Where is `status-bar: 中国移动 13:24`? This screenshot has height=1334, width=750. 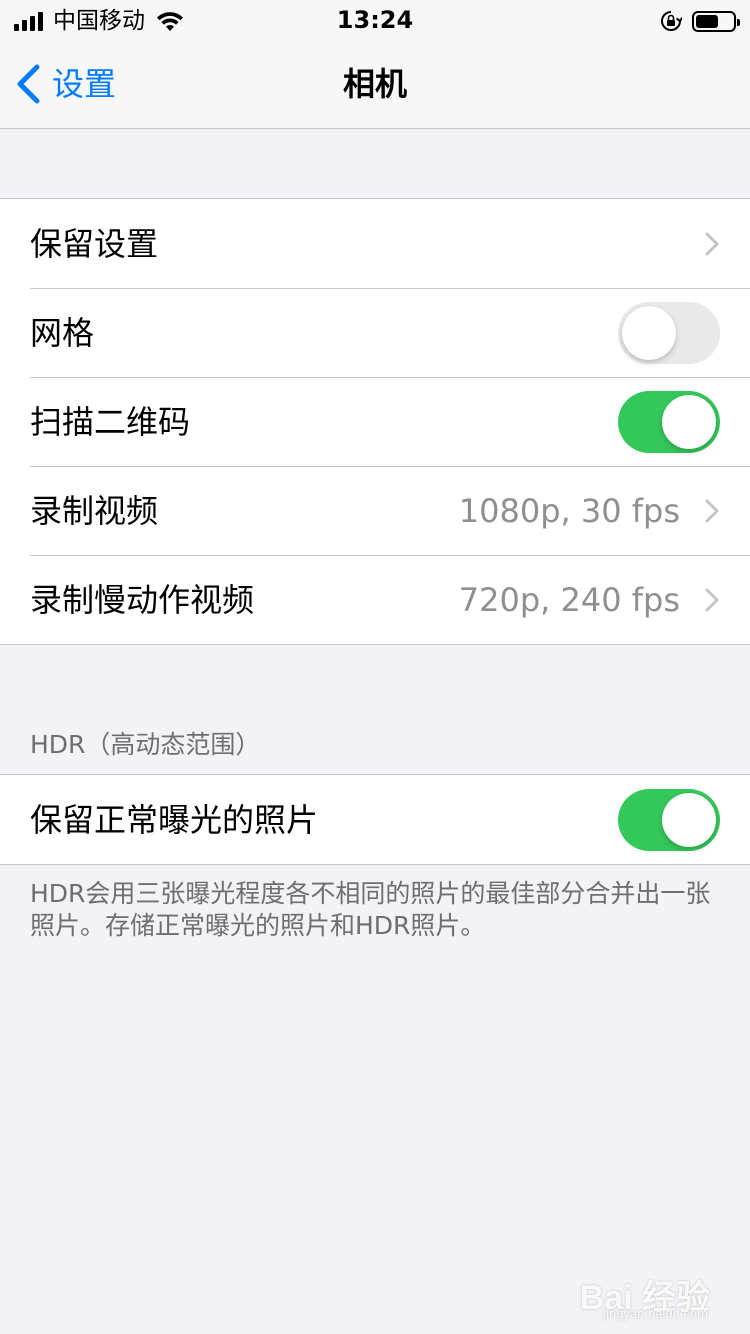 status-bar: 中国移动 13:24 is located at coordinates (375, 20).